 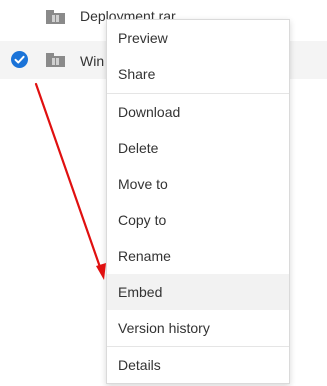 What do you see at coordinates (198, 328) in the screenshot?
I see `menu-item-version-history: Version history` at bounding box center [198, 328].